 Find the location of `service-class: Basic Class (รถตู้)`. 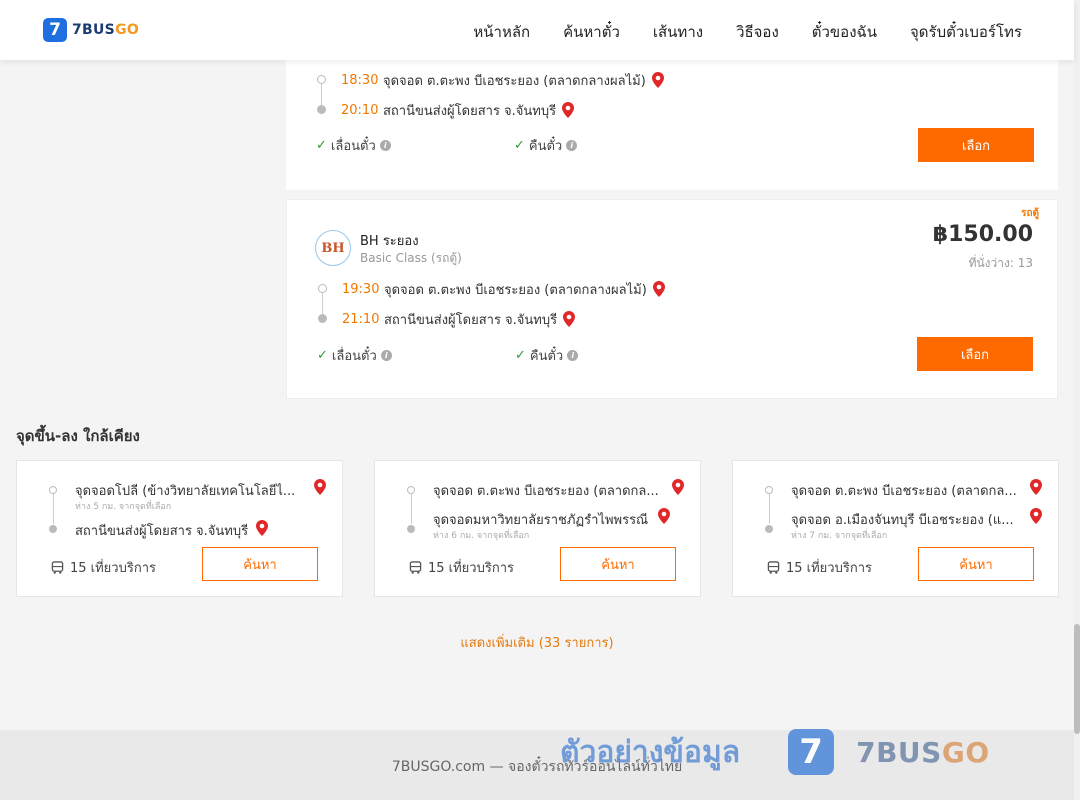

service-class: Basic Class (รถตู้) is located at coordinates (411, 258).